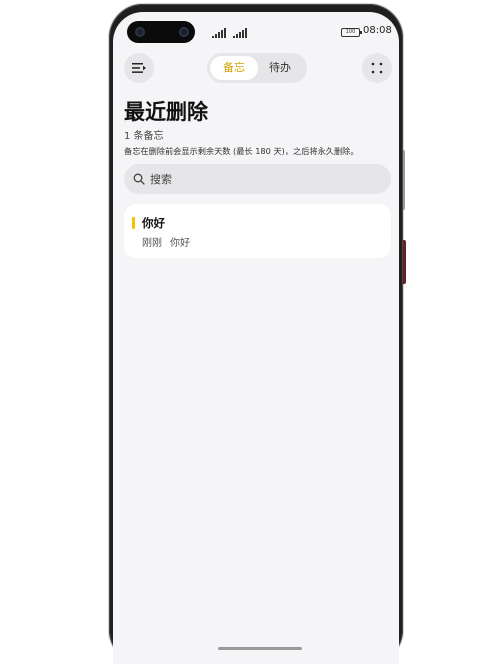  I want to click on category-switcher: 备忘 待办, so click(257, 68).